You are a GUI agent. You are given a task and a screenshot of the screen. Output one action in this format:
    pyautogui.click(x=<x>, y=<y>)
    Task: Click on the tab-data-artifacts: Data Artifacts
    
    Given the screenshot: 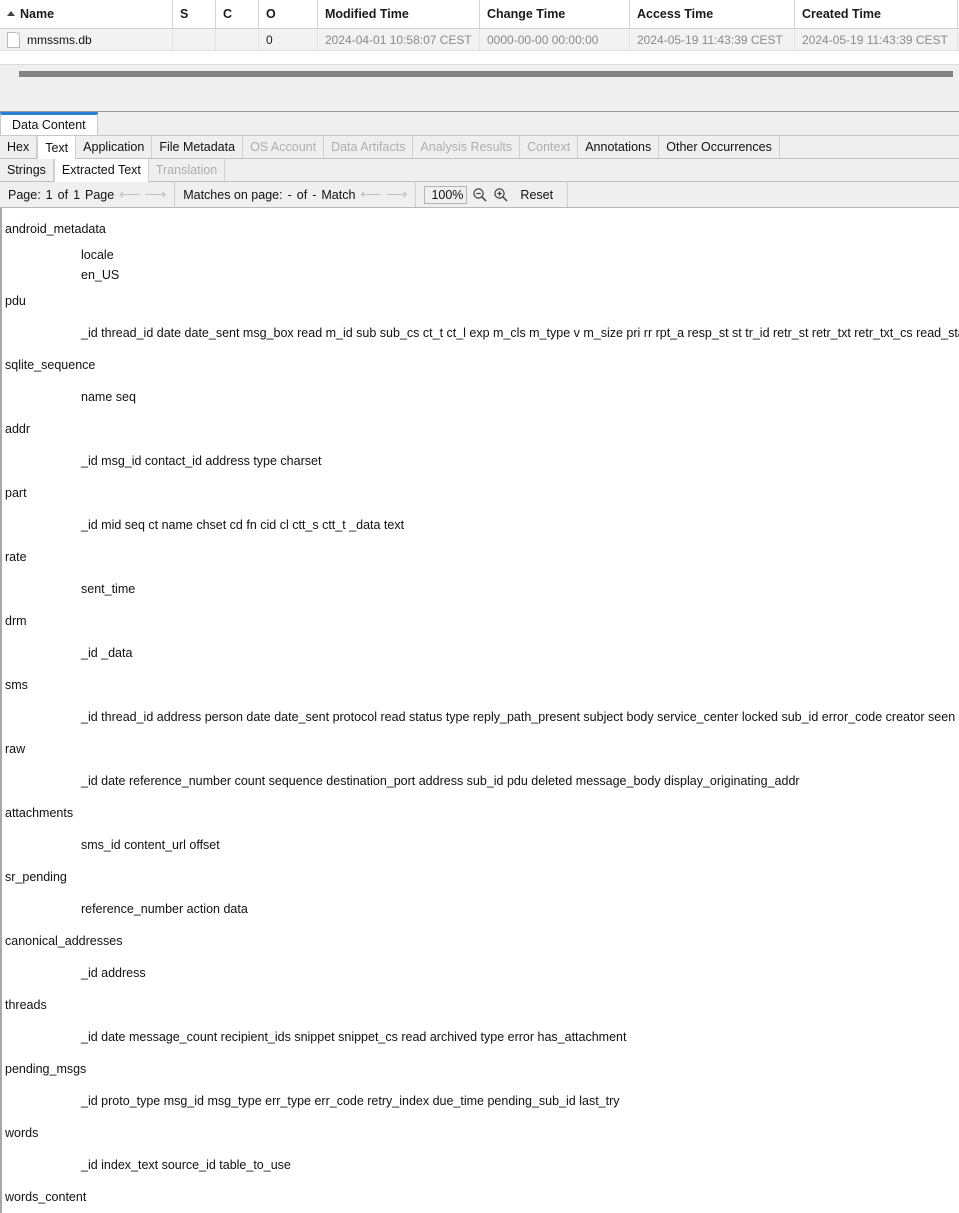 What is the action you would take?
    pyautogui.click(x=368, y=147)
    